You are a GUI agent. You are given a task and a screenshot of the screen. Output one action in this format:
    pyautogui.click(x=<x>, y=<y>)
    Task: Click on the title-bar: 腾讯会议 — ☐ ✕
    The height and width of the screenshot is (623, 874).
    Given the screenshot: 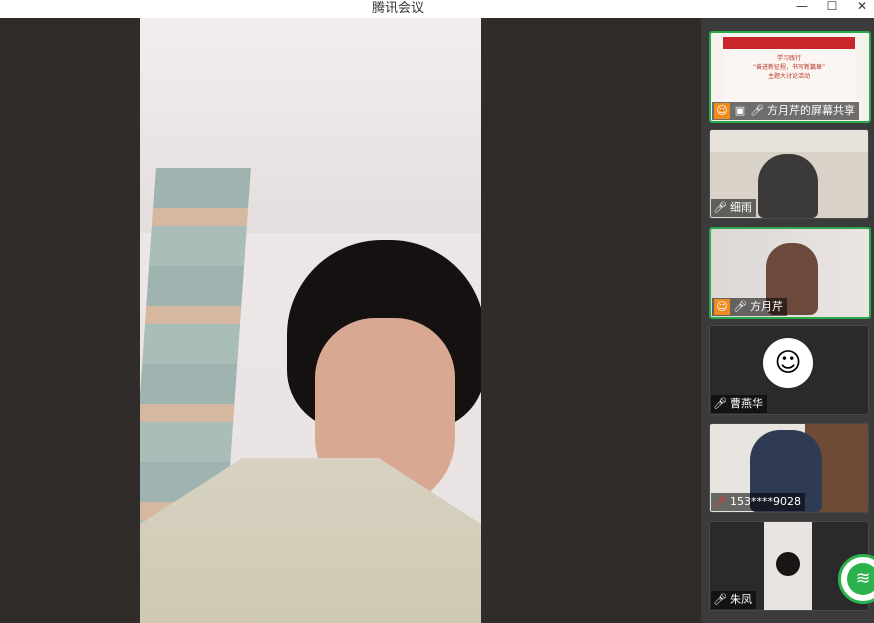 What is the action you would take?
    pyautogui.click(x=437, y=9)
    